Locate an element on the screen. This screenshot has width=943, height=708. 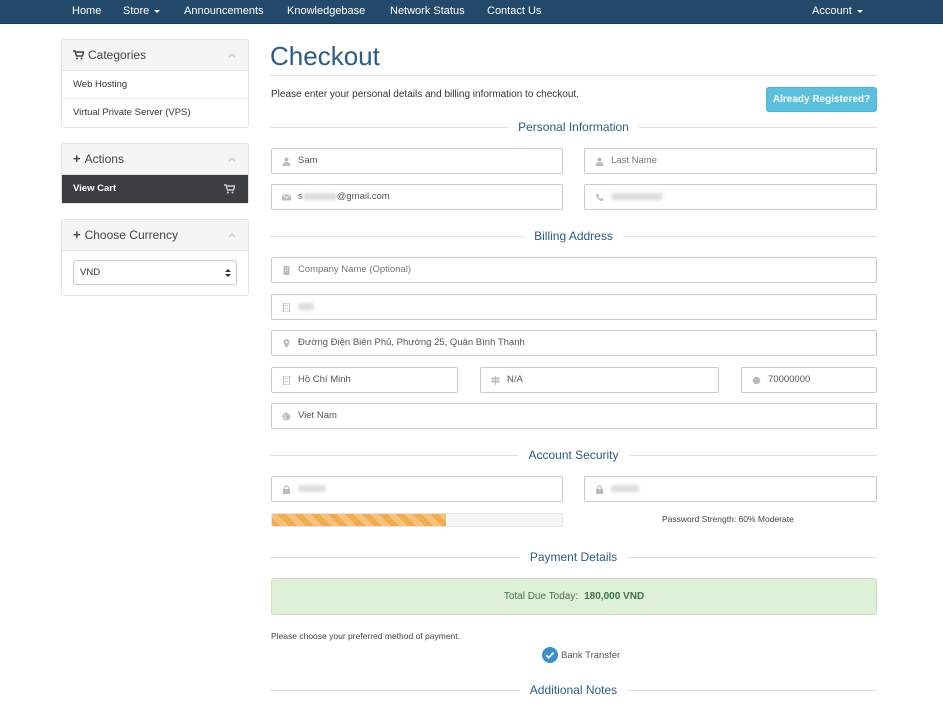
total-due-label: Total Due Today: is located at coordinates (541, 596).